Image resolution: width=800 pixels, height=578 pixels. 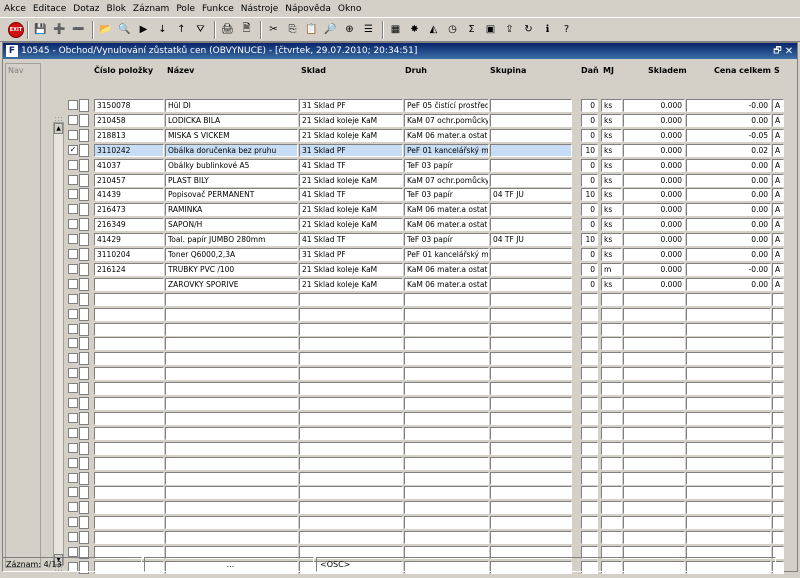 What do you see at coordinates (129, 240) in the screenshot?
I see `cell-cislo: 41429` at bounding box center [129, 240].